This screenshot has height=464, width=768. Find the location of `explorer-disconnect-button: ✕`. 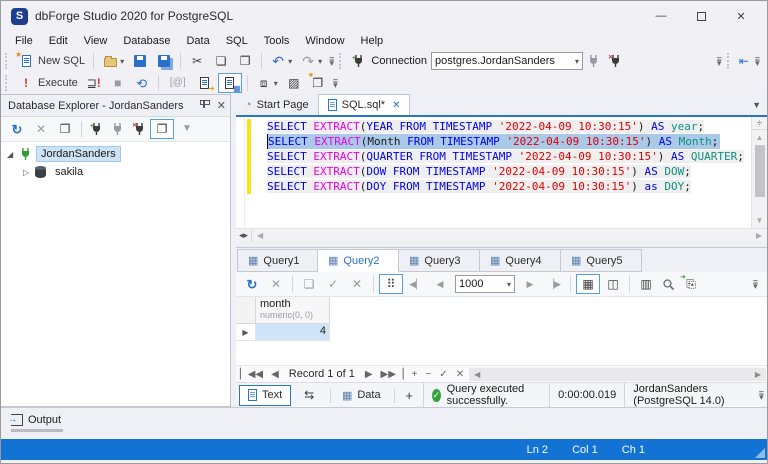

explorer-disconnect-button: ✕ is located at coordinates (138, 129).